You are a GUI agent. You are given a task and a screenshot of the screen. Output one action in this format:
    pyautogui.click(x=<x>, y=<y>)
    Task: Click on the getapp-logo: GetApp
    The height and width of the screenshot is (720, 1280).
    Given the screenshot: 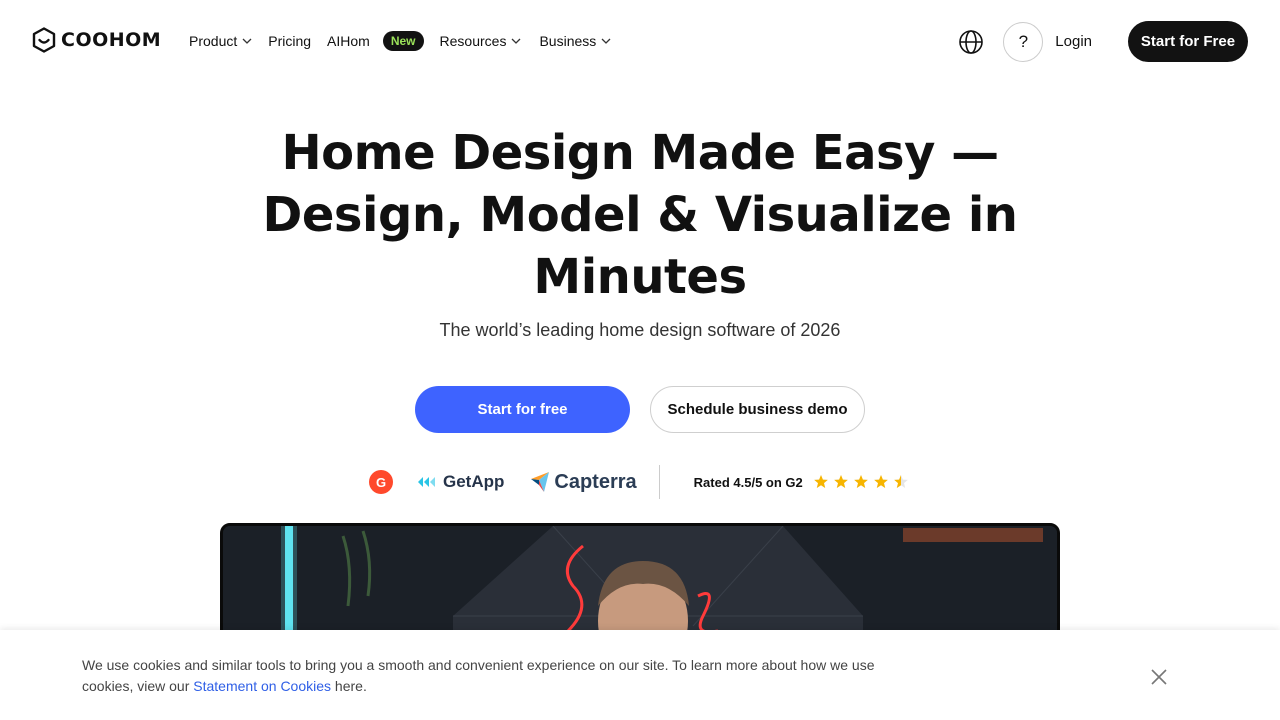 What is the action you would take?
    pyautogui.click(x=460, y=482)
    